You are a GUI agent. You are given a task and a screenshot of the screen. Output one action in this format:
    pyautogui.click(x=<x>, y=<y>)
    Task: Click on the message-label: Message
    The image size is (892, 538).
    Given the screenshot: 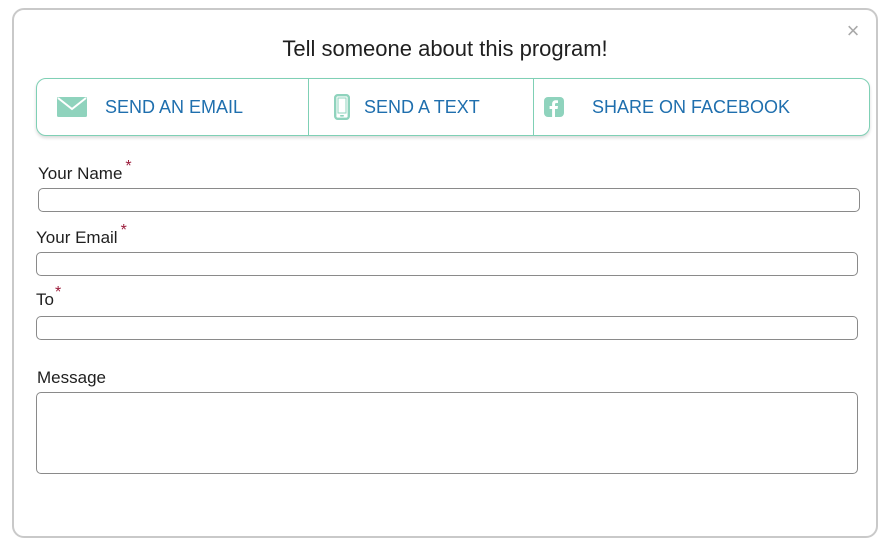 What is the action you would take?
    pyautogui.click(x=71, y=377)
    